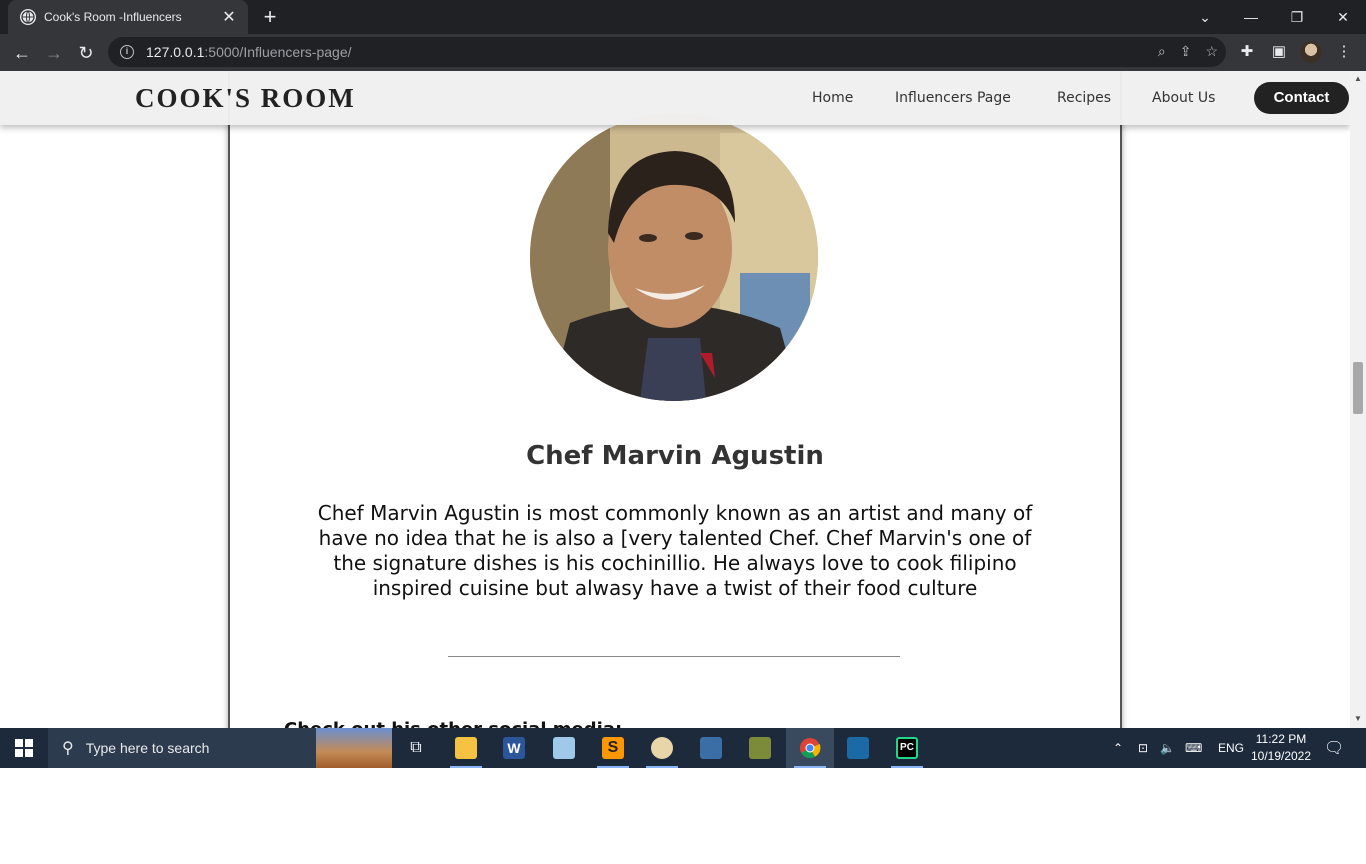 This screenshot has height=864, width=1366. Describe the element at coordinates (1358, 388) in the screenshot. I see `scrollbar-thumb` at that location.